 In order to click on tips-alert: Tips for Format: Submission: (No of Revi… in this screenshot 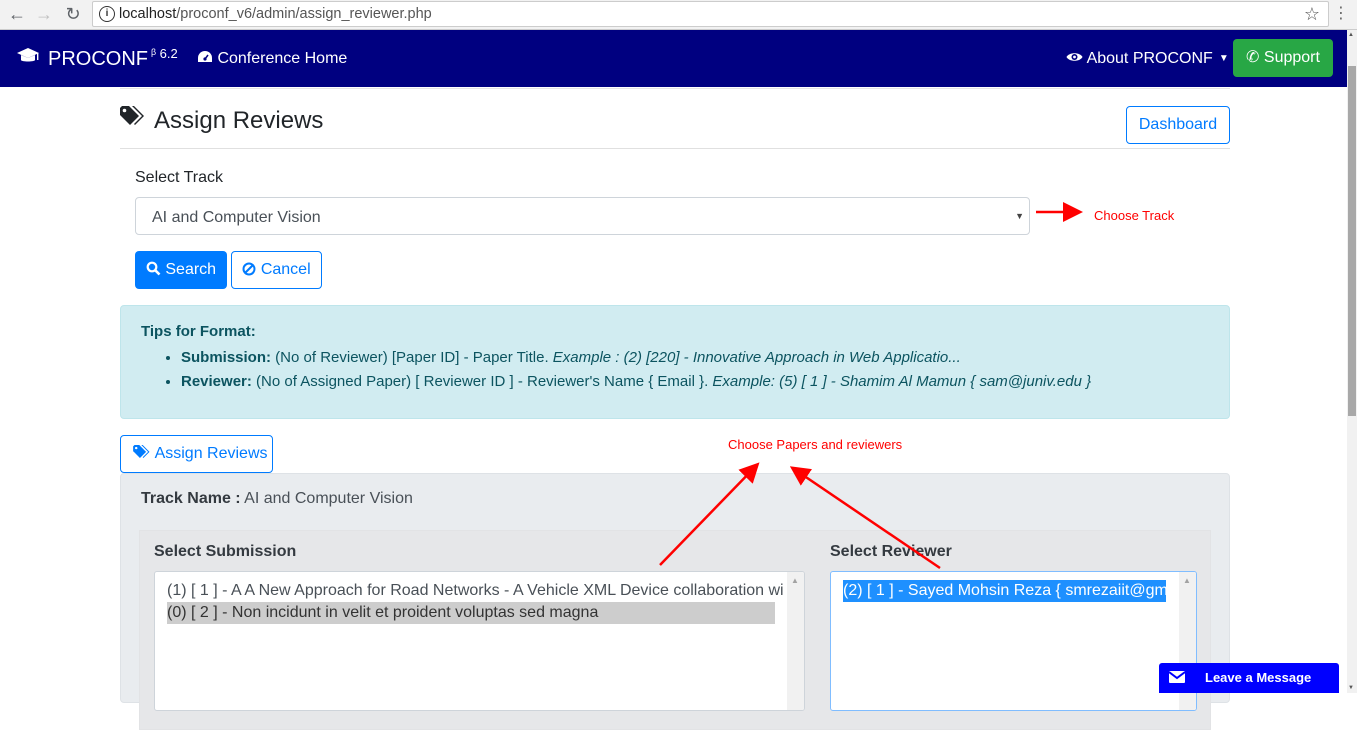, I will do `click(675, 362)`.